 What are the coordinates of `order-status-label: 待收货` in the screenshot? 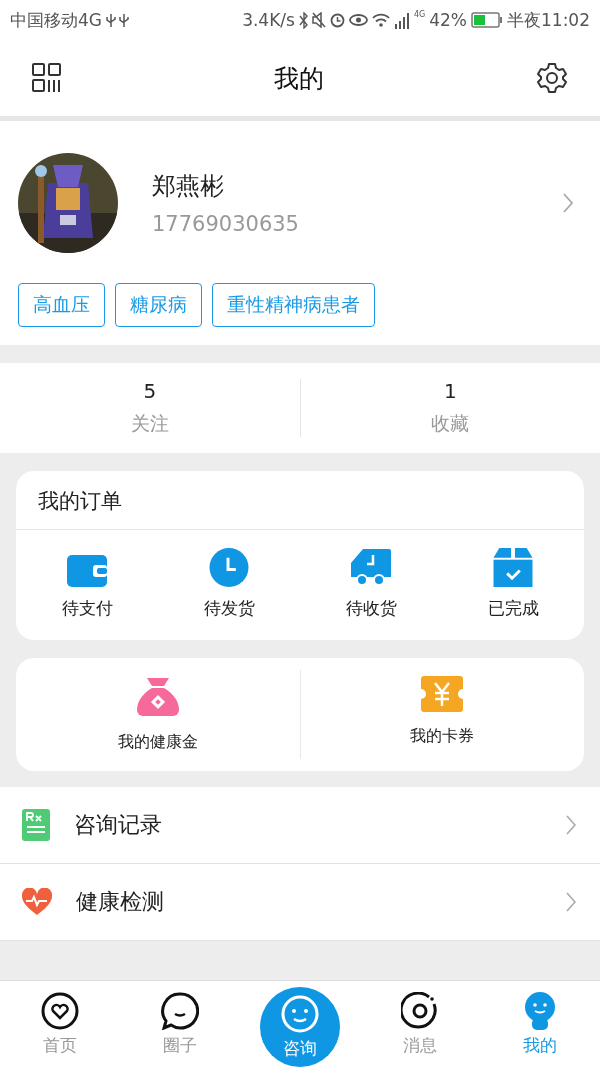 It's located at (371, 608).